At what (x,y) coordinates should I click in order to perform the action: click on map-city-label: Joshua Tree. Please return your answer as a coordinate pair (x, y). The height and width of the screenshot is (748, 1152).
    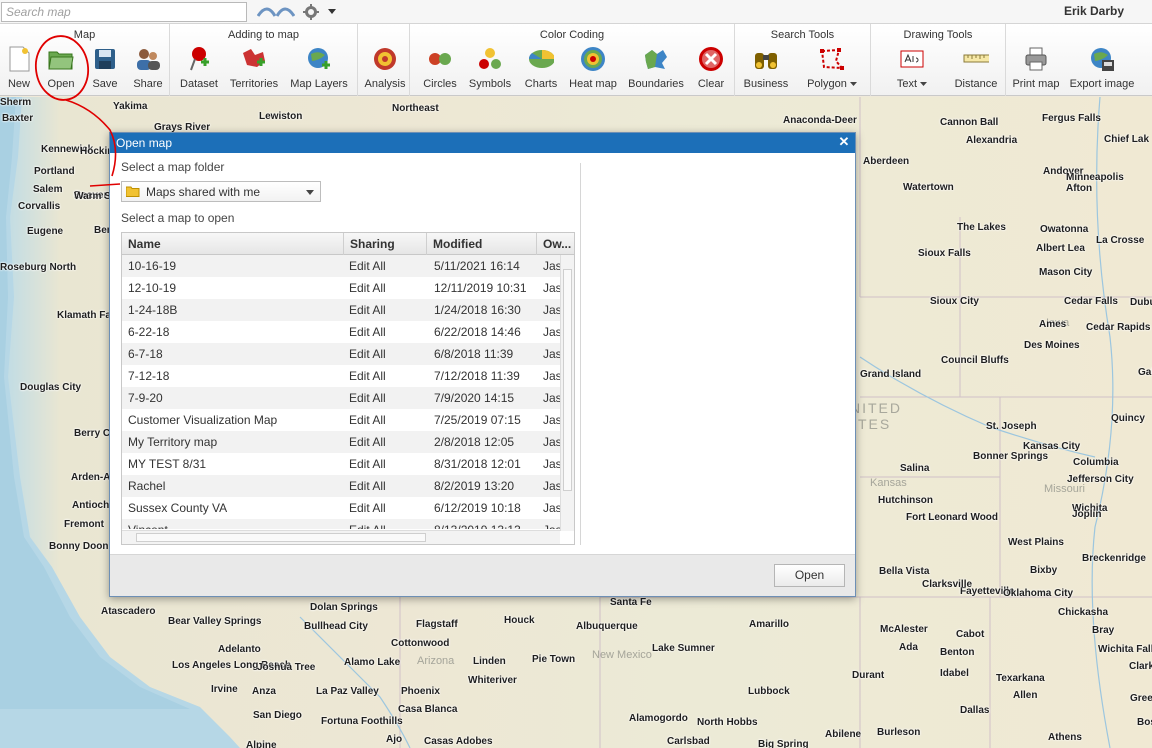
    Looking at the image, I should click on (286, 667).